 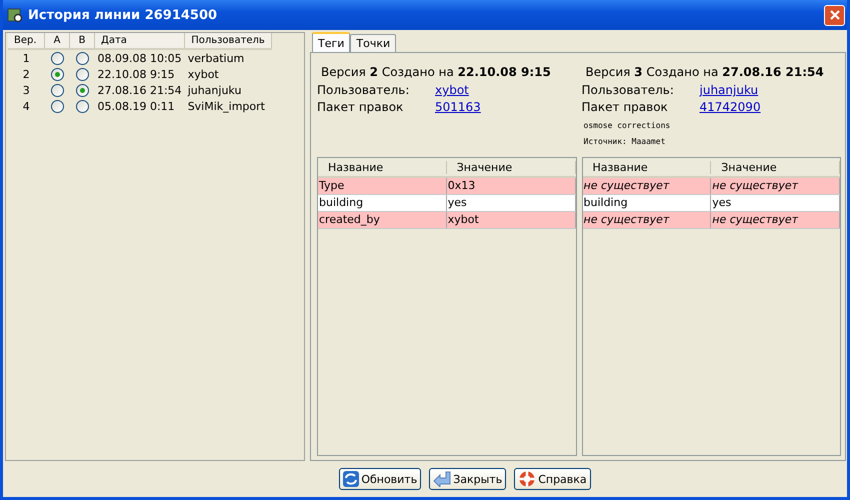 What do you see at coordinates (730, 108) in the screenshot?
I see `changeset-link: 41742090` at bounding box center [730, 108].